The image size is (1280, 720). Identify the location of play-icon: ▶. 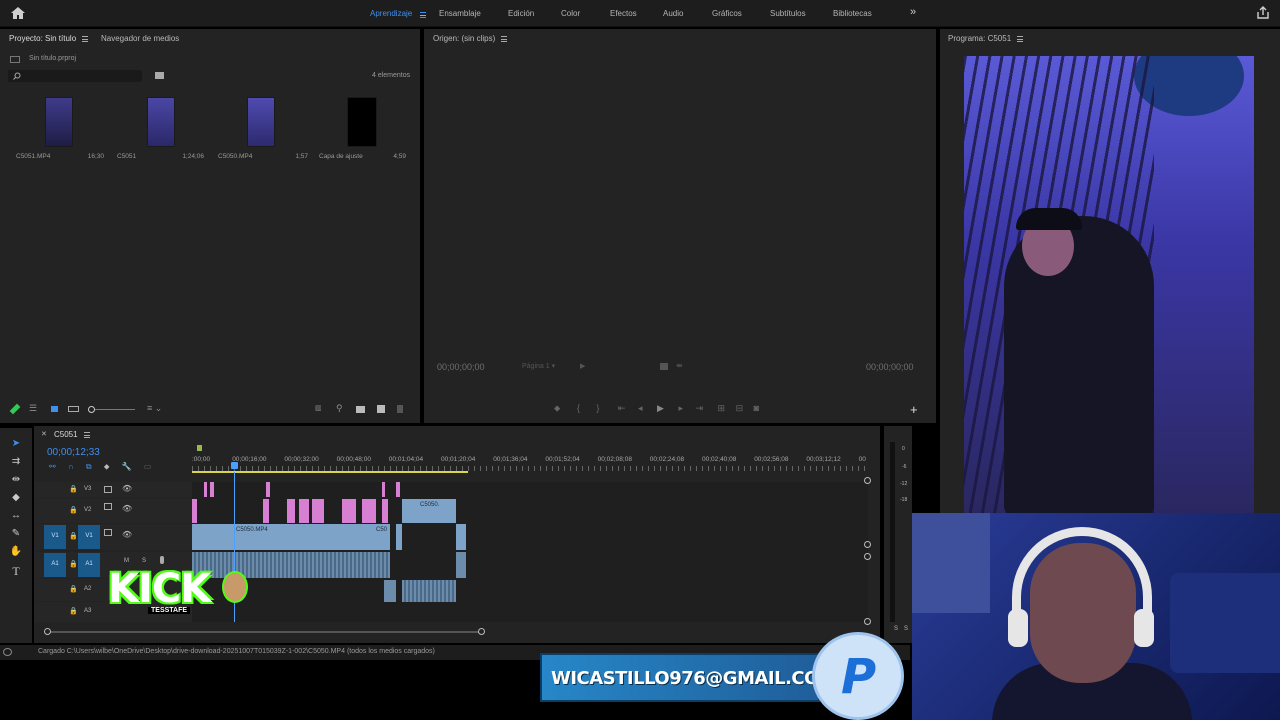
(660, 408).